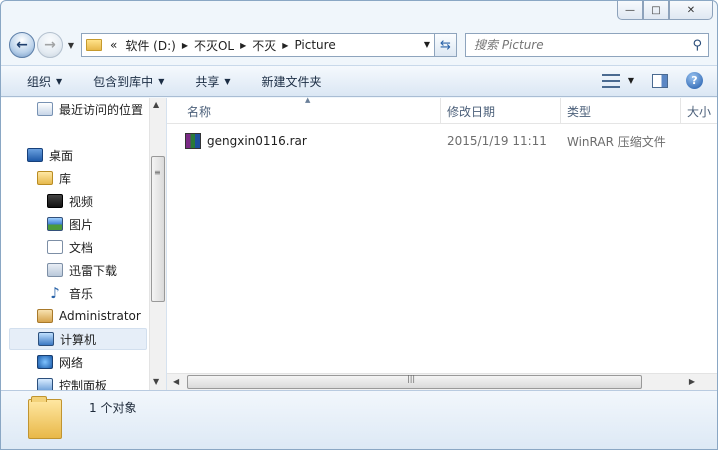 The height and width of the screenshot is (450, 718). What do you see at coordinates (55, 224) in the screenshot?
I see `picture-icon` at bounding box center [55, 224].